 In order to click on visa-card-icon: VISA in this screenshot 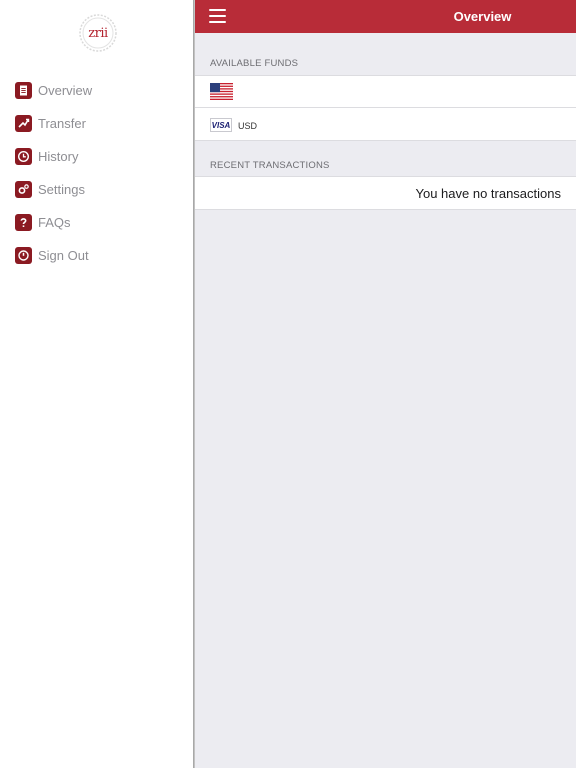, I will do `click(221, 125)`.